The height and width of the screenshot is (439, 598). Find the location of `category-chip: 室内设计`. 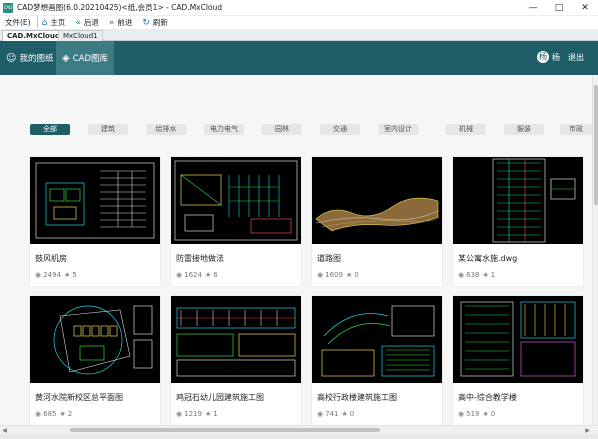

category-chip: 室内设计 is located at coordinates (398, 129).